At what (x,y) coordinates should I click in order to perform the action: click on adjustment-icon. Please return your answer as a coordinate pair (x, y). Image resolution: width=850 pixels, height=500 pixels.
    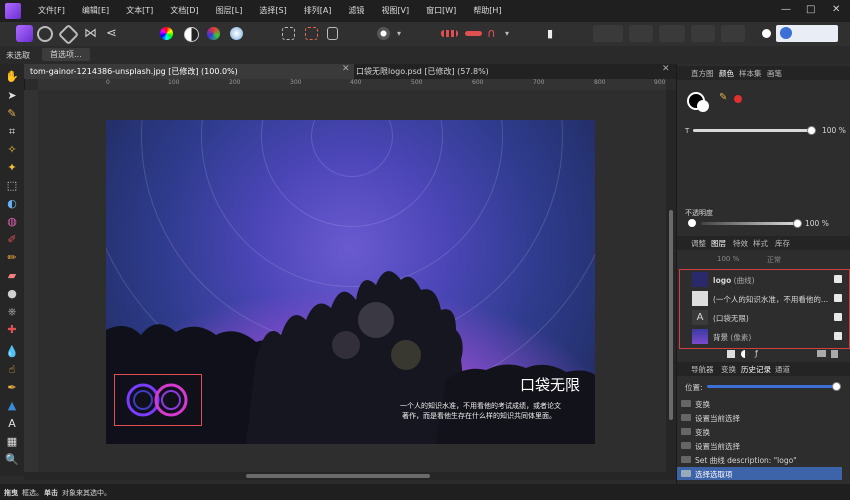
    Looking at the image, I should click on (745, 354).